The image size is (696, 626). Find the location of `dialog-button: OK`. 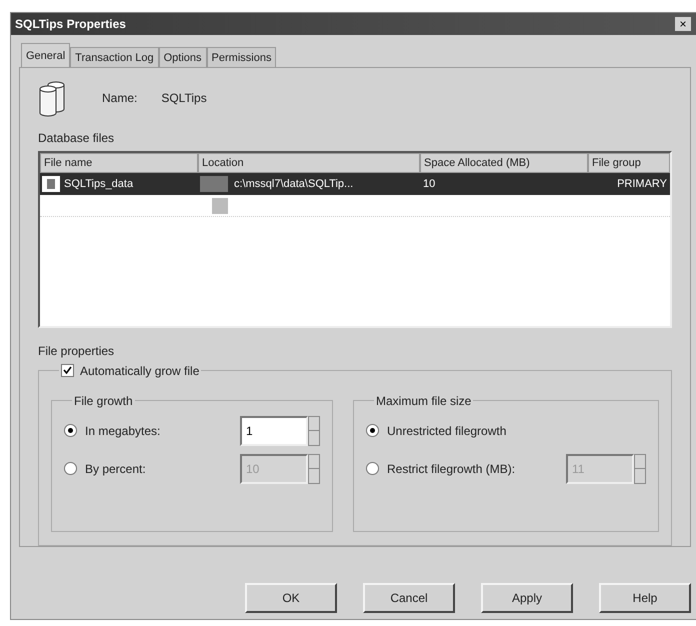

dialog-button: OK is located at coordinates (291, 598).